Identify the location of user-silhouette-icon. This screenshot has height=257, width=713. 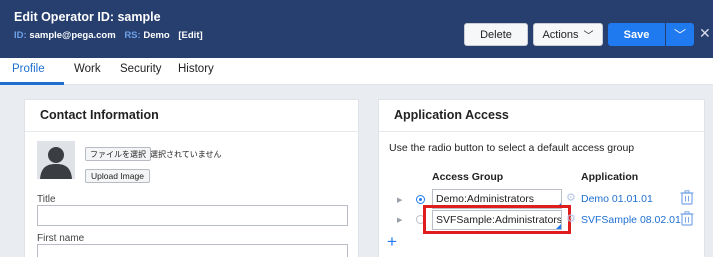
(56, 160).